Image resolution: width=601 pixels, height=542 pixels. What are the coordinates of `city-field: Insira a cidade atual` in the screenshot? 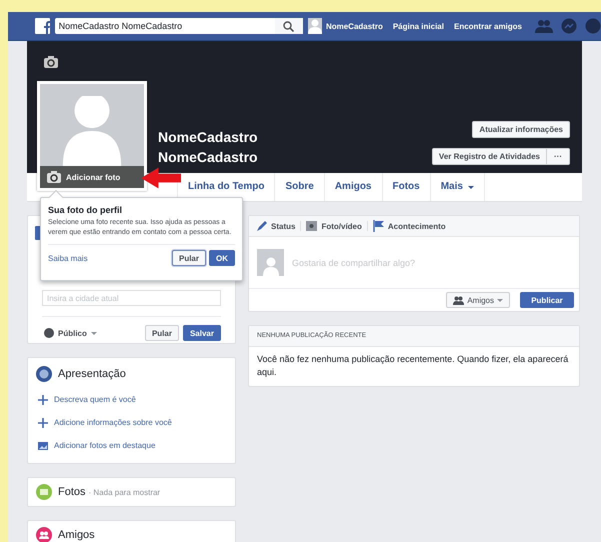 It's located at (131, 298).